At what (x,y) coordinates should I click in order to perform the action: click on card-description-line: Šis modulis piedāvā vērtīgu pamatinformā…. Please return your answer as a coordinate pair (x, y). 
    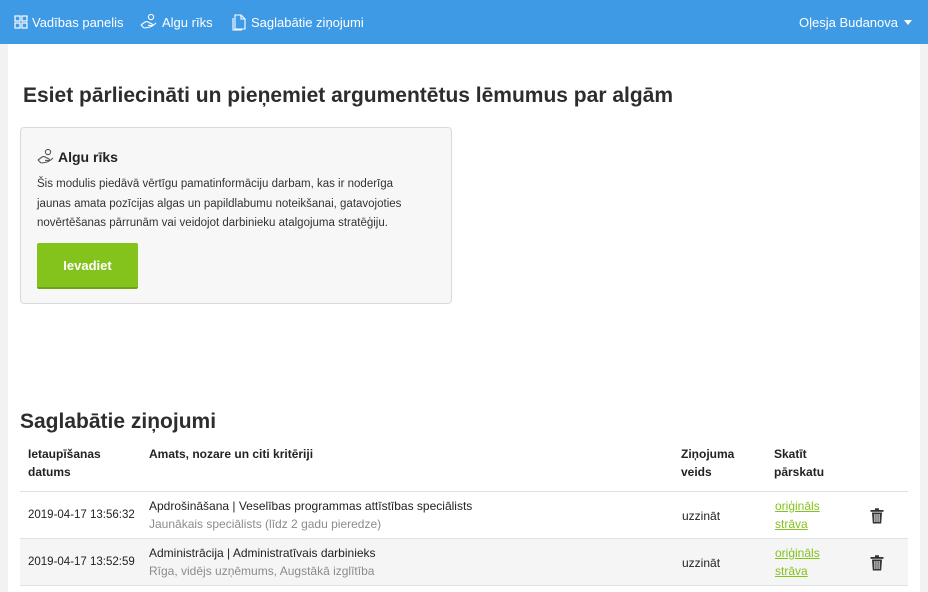
    Looking at the image, I should click on (215, 184).